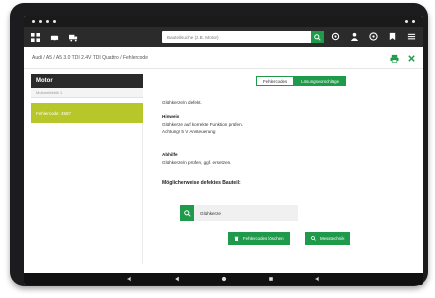 This screenshot has width=435, height=298. What do you see at coordinates (54, 37) in the screenshot?
I see `car-icon` at bounding box center [54, 37].